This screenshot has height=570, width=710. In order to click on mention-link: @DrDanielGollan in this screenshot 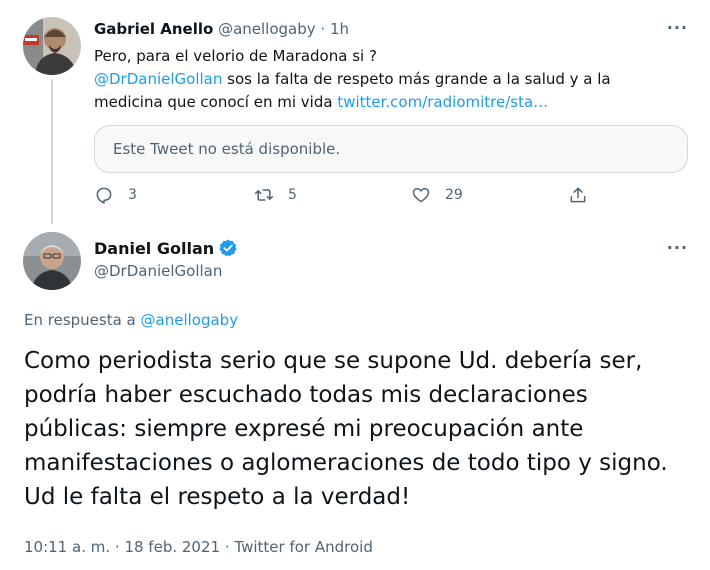, I will do `click(158, 79)`.